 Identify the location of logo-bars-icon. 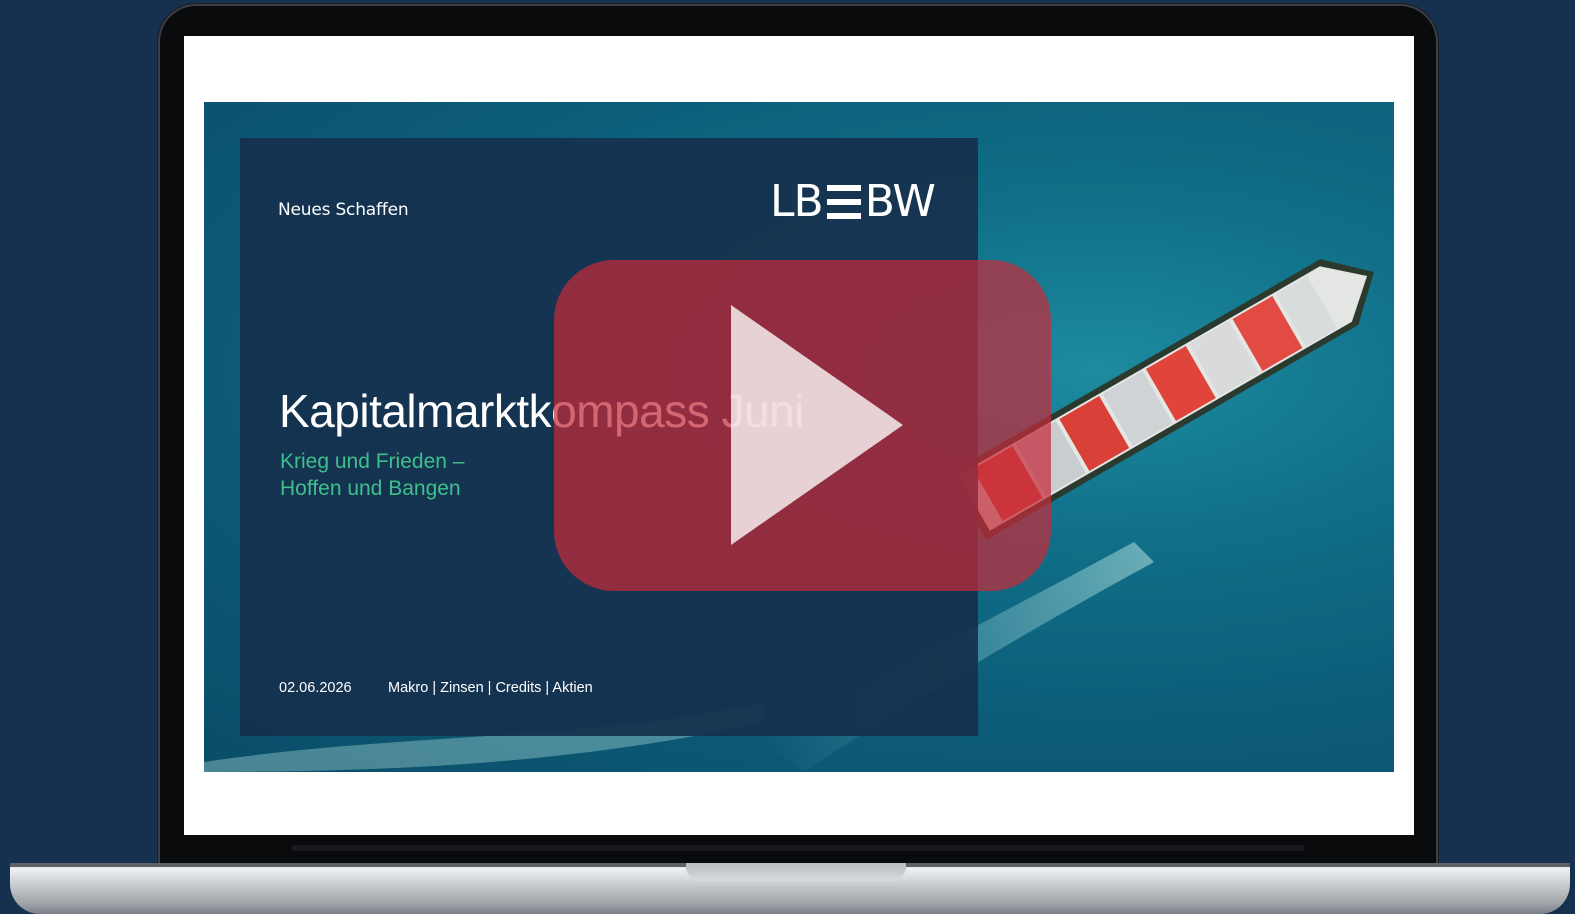
(843, 201).